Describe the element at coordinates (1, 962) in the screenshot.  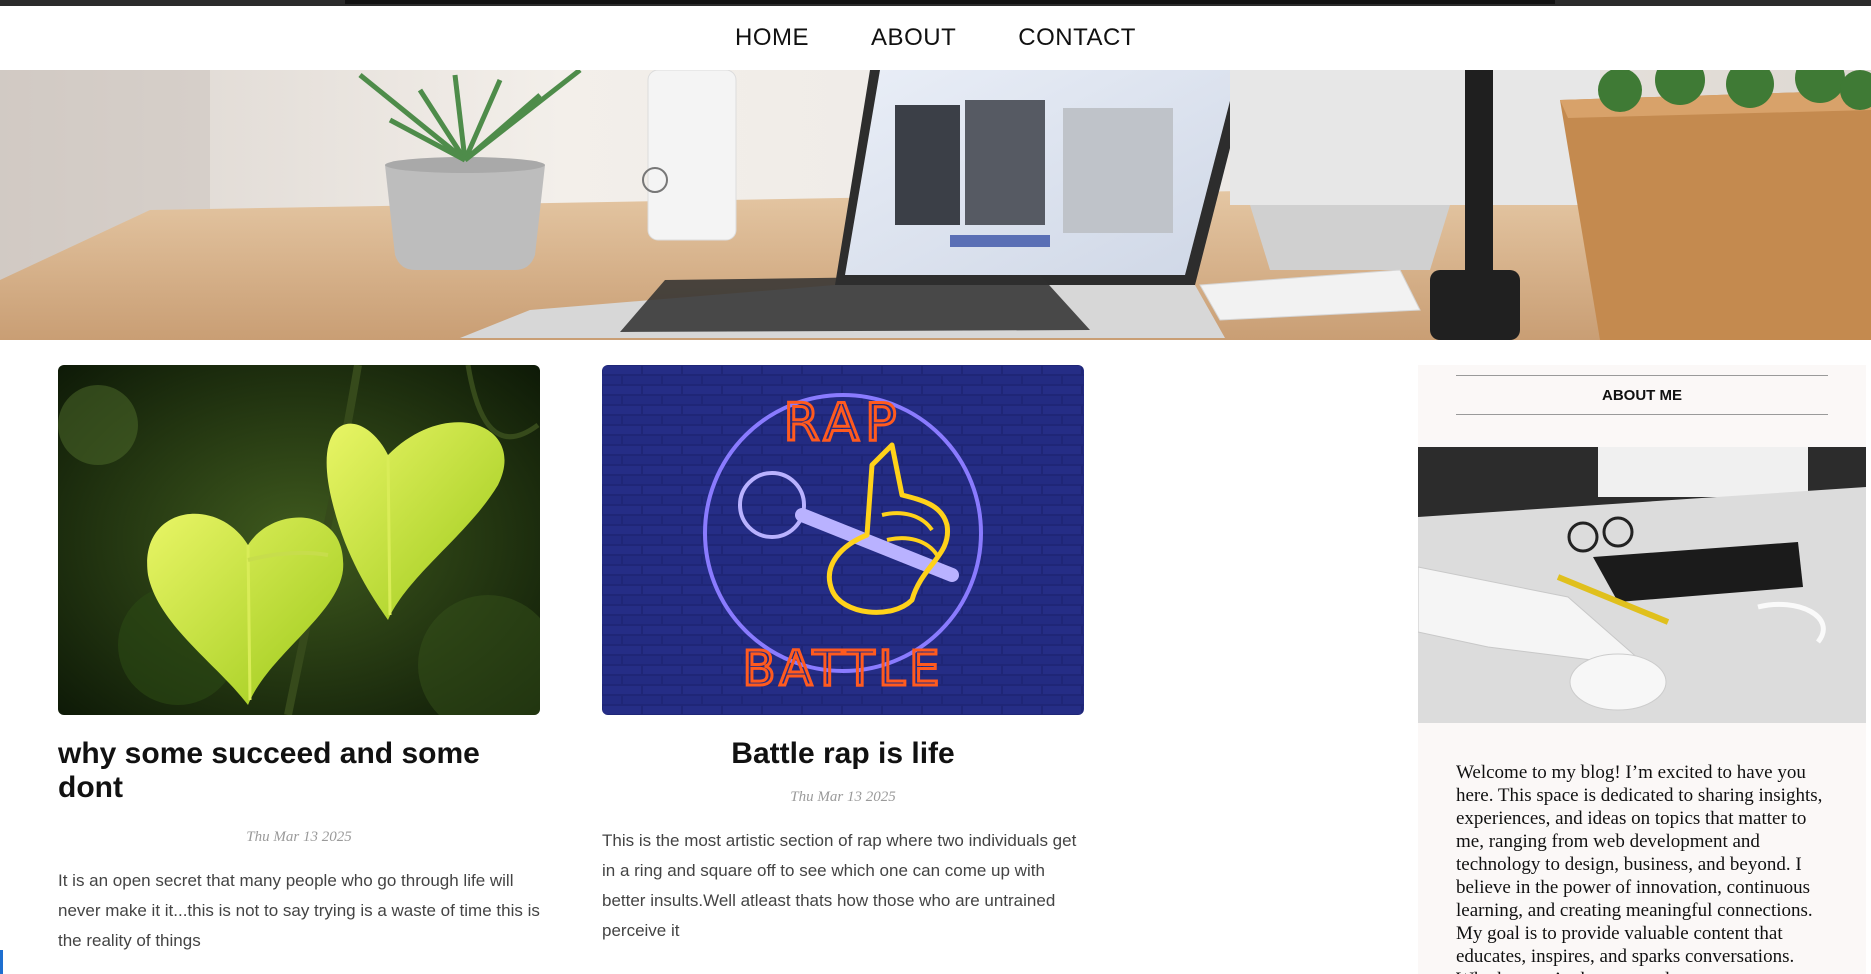
I see `left-edge-accent` at that location.